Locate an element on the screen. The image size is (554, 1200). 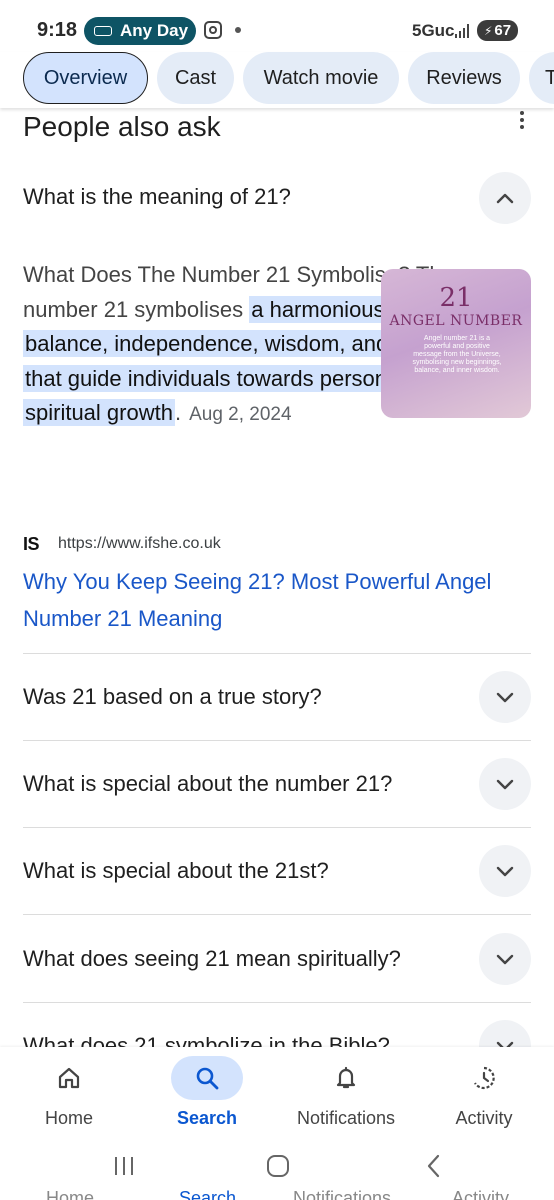
answer-end: . is located at coordinates (178, 412).